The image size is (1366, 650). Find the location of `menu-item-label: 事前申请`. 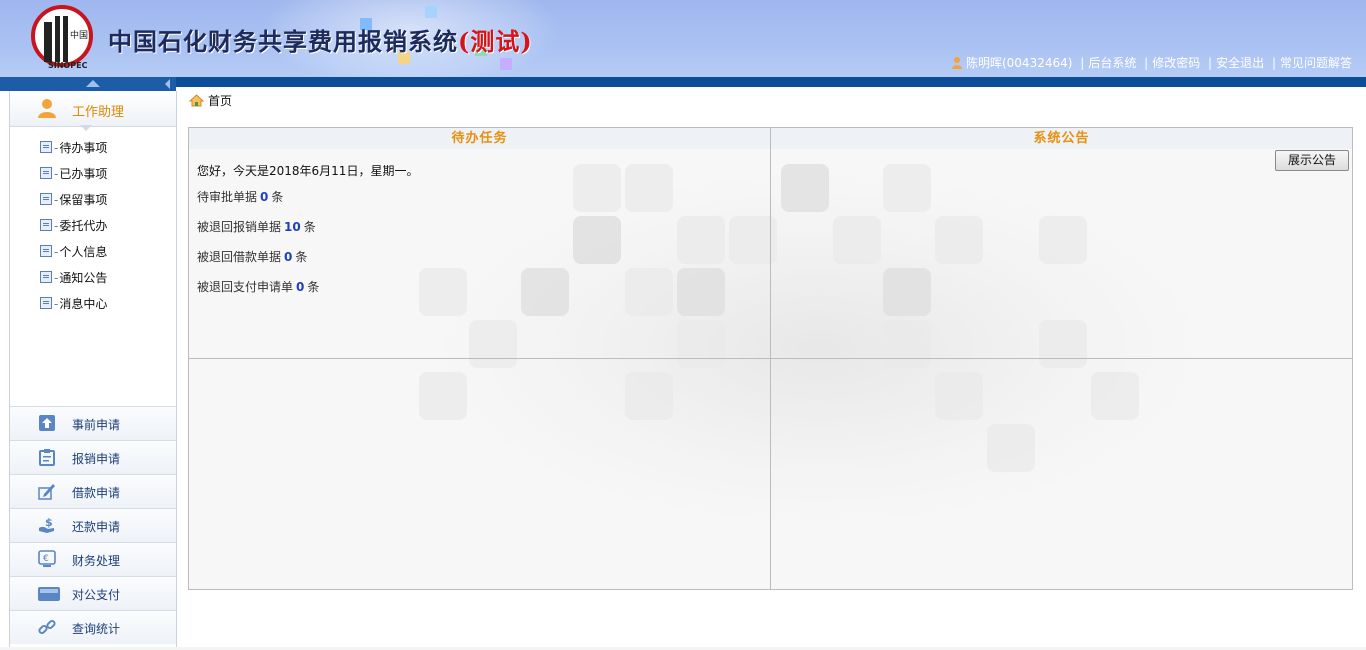

menu-item-label: 事前申请 is located at coordinates (96, 425).